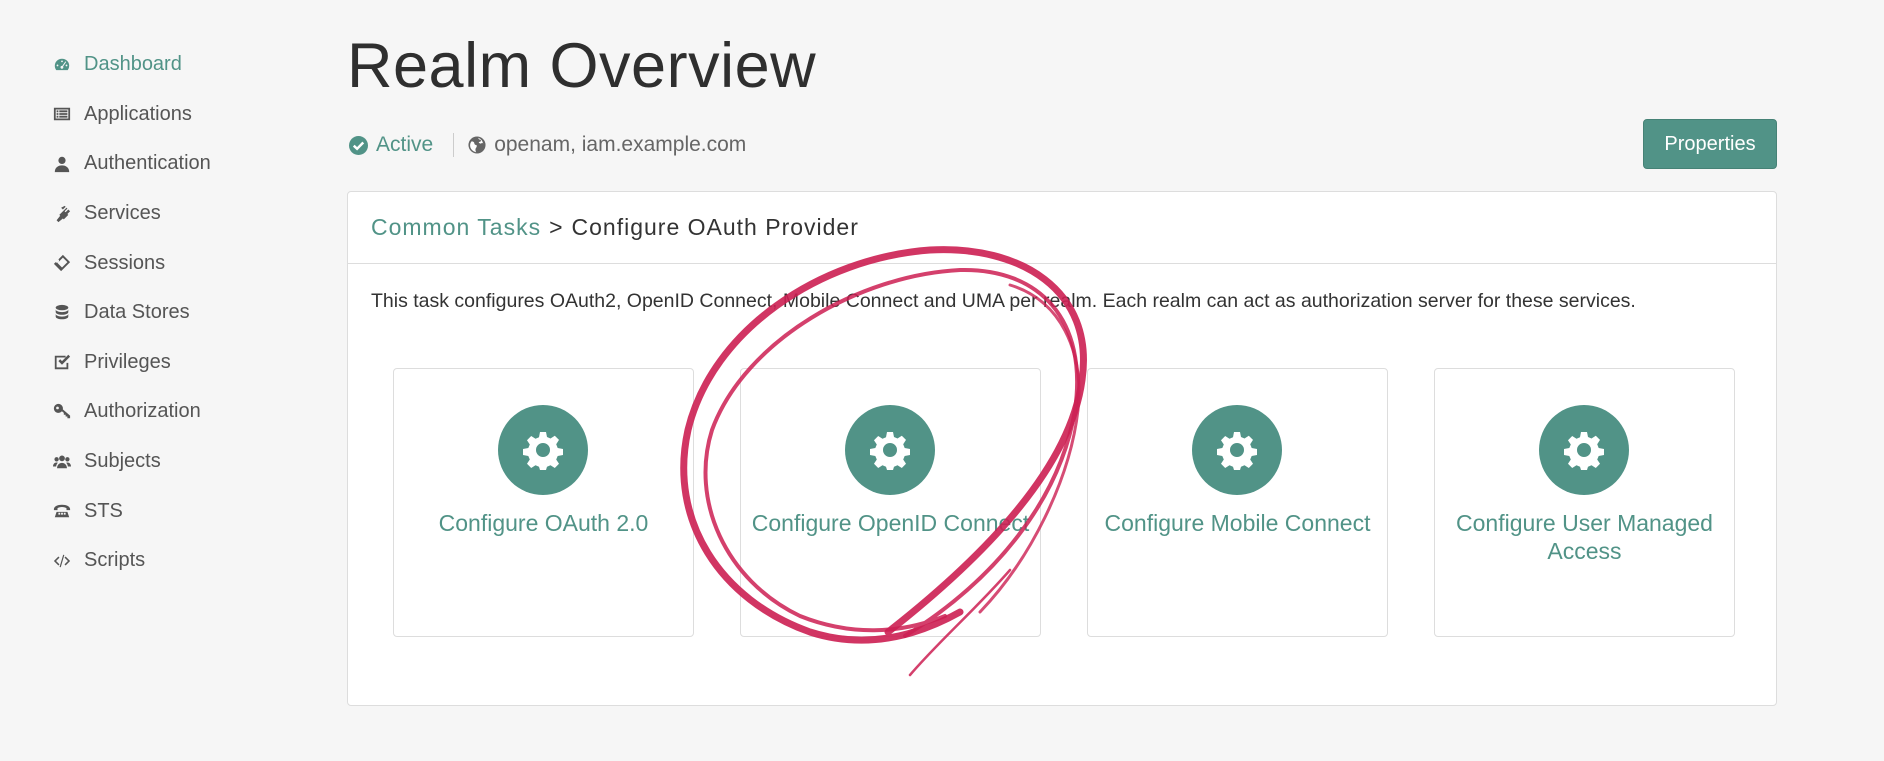 The image size is (1884, 761). What do you see at coordinates (620, 144) in the screenshot?
I see `hosts-text: openam, iam.example.com` at bounding box center [620, 144].